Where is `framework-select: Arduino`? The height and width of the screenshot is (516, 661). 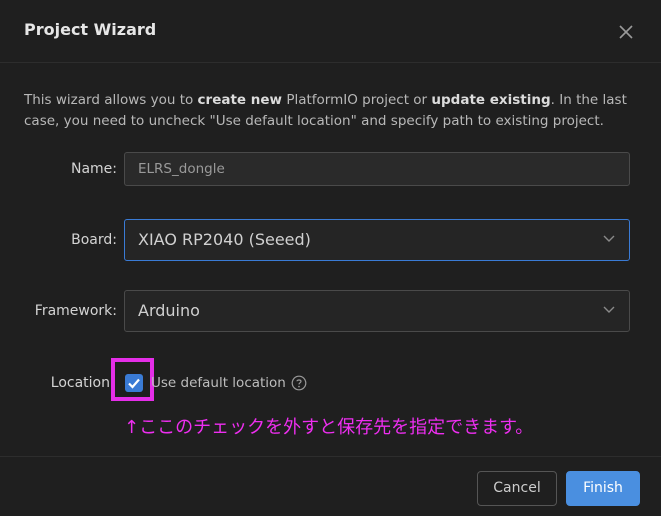 framework-select: Arduino is located at coordinates (377, 311).